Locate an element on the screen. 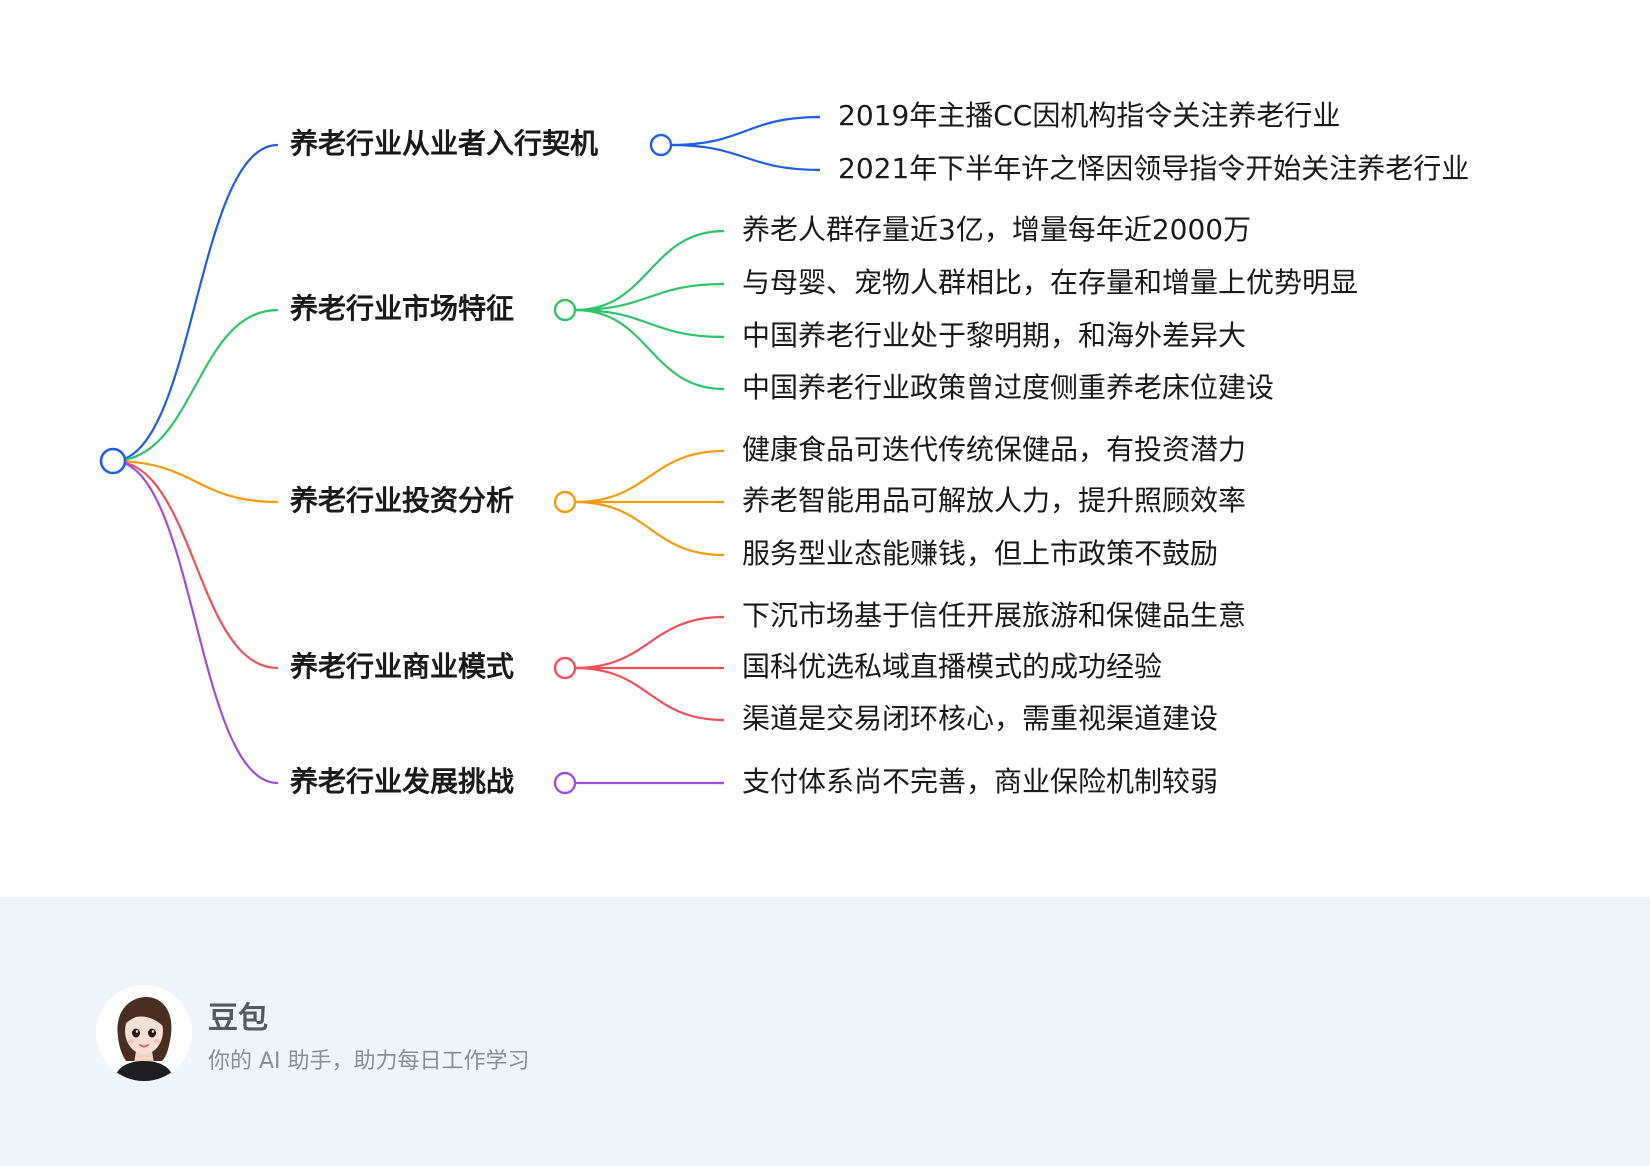 The width and height of the screenshot is (1650, 1166). leaf-label: 养老人群存量近3亿，增量每年近2000万 is located at coordinates (996, 229).